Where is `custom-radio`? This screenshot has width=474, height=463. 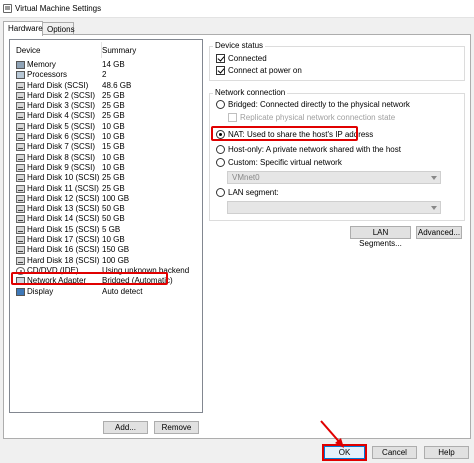 custom-radio is located at coordinates (220, 162).